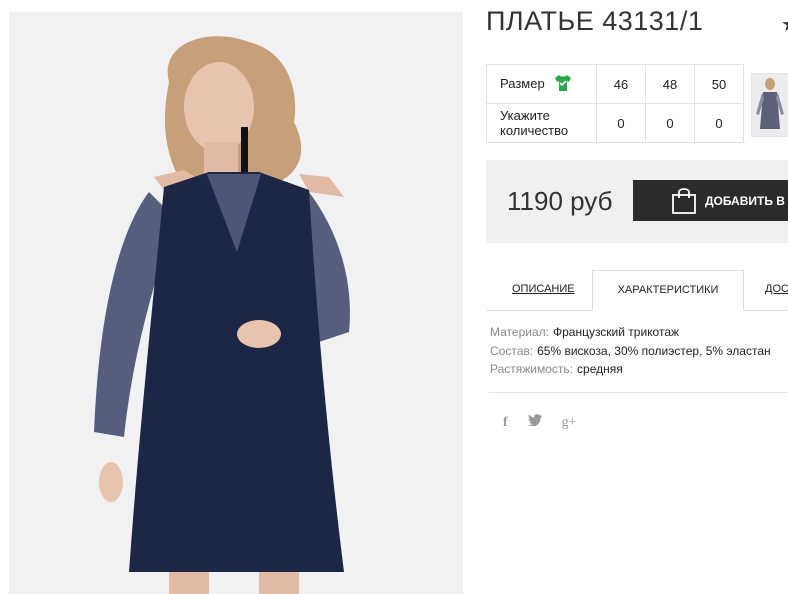 This screenshot has height=594, width=788. Describe the element at coordinates (621, 123) in the screenshot. I see `quantity-input-46: 0` at that location.